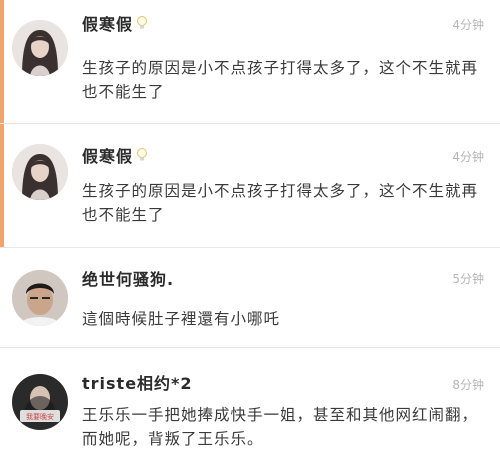  I want to click on username-row: 绝世何骚狗., so click(128, 278).